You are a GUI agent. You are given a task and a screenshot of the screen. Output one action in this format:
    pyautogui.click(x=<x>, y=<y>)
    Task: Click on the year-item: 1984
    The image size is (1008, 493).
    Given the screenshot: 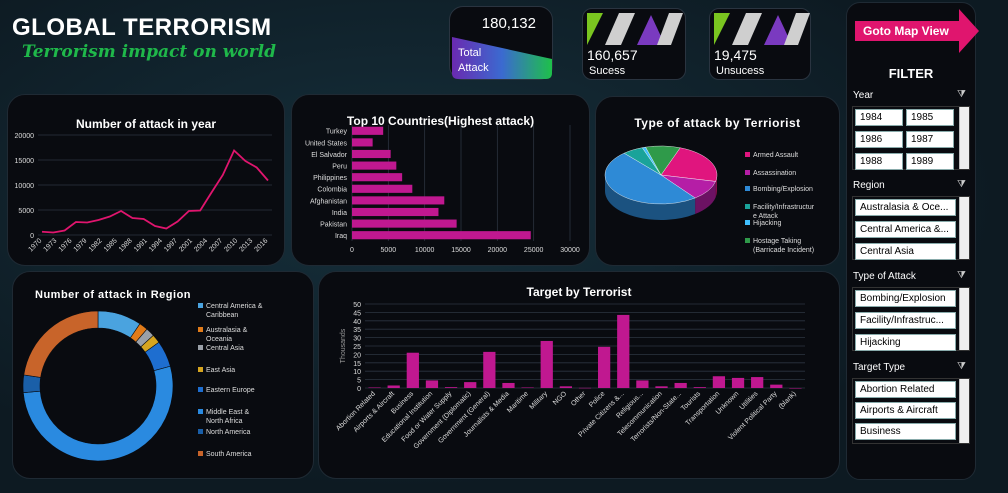 What is the action you would take?
    pyautogui.click(x=879, y=117)
    